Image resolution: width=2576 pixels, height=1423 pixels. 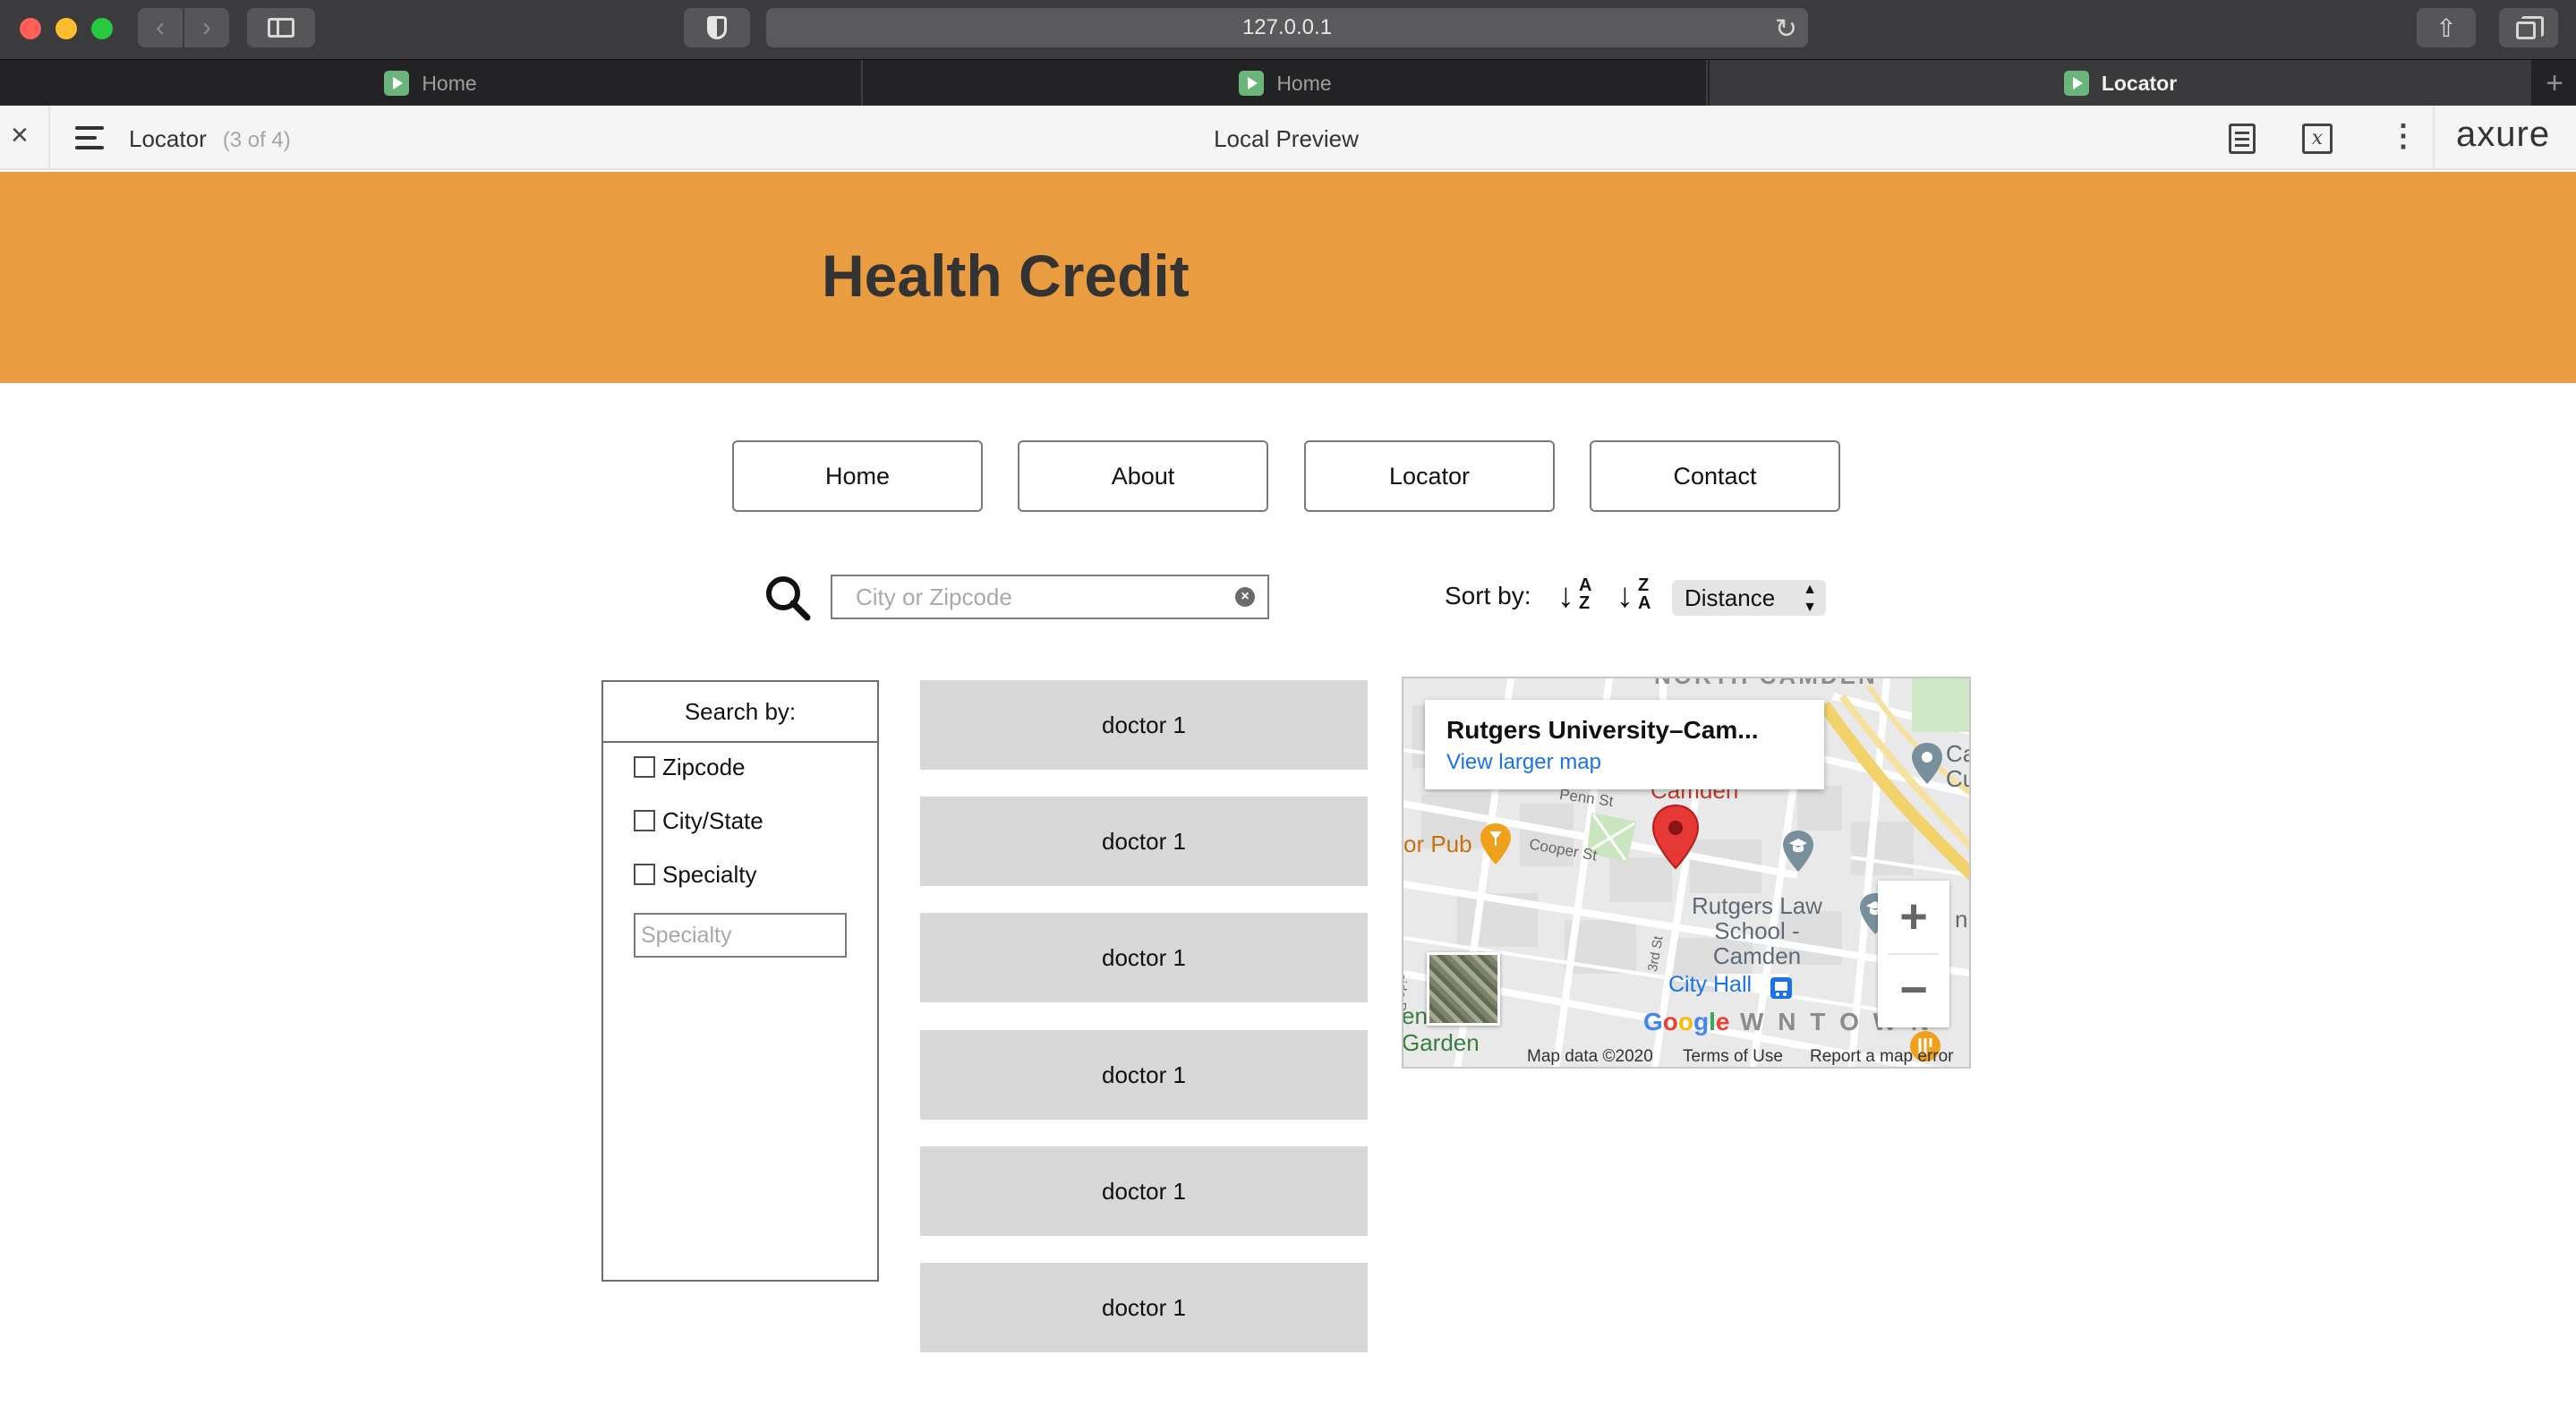 What do you see at coordinates (2503, 134) in the screenshot?
I see `axure-logo: axure` at bounding box center [2503, 134].